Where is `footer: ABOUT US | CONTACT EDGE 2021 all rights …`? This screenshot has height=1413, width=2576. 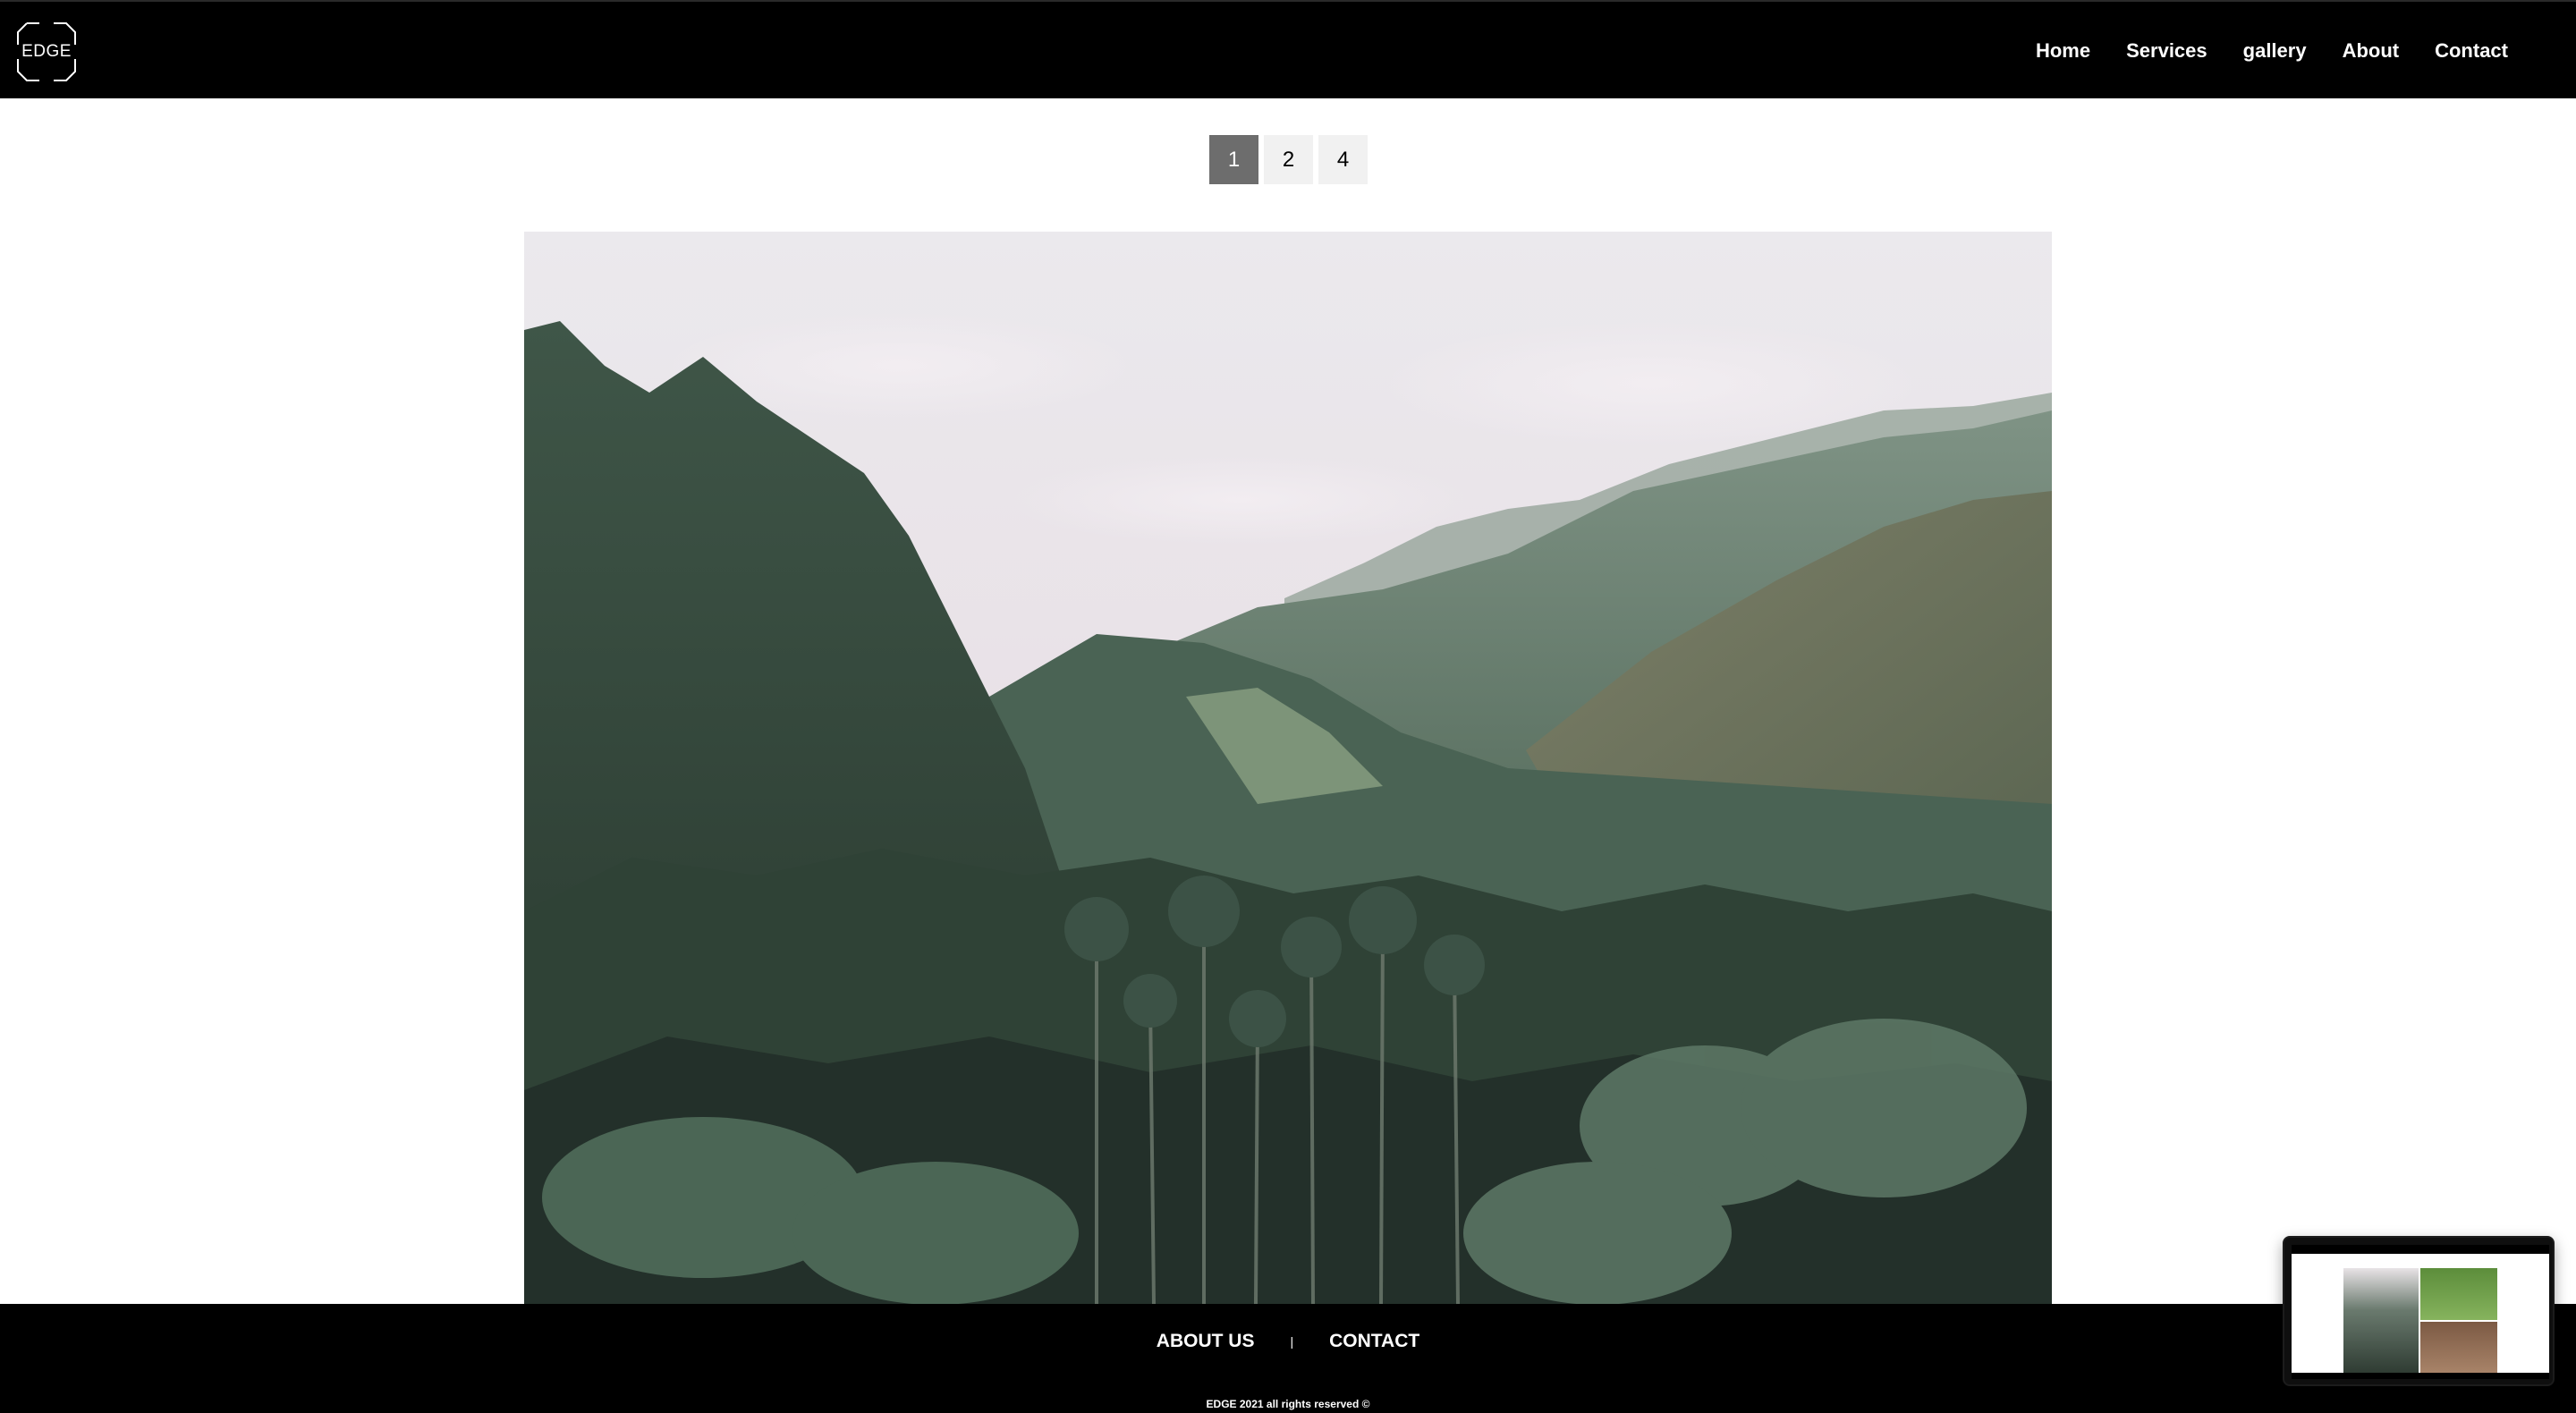
footer: ABOUT US | CONTACT EDGE 2021 all rights … is located at coordinates (1288, 1358).